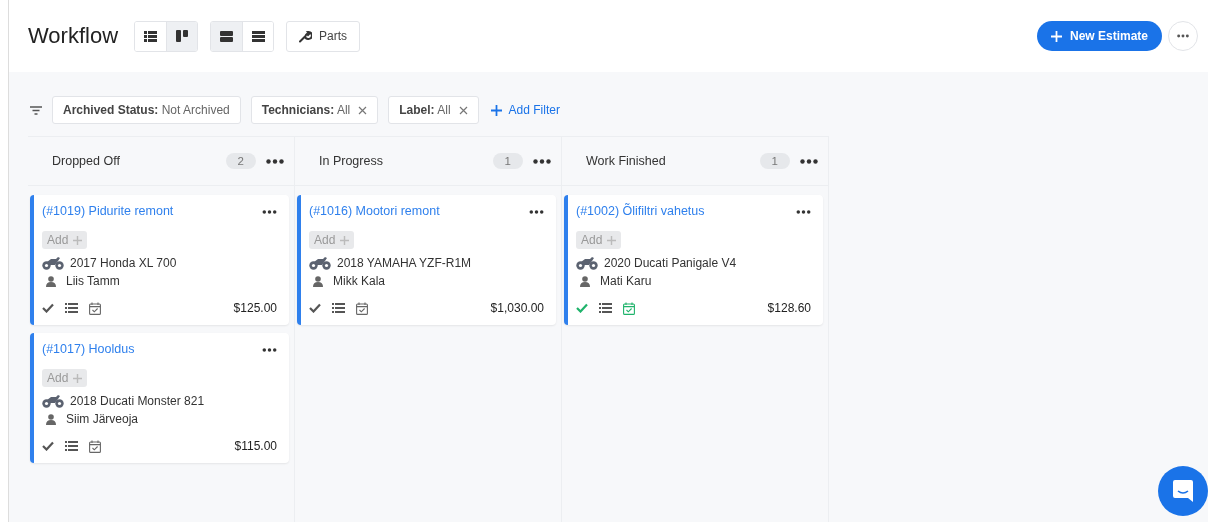  I want to click on customer-name: Siim Järveoja, so click(102, 419).